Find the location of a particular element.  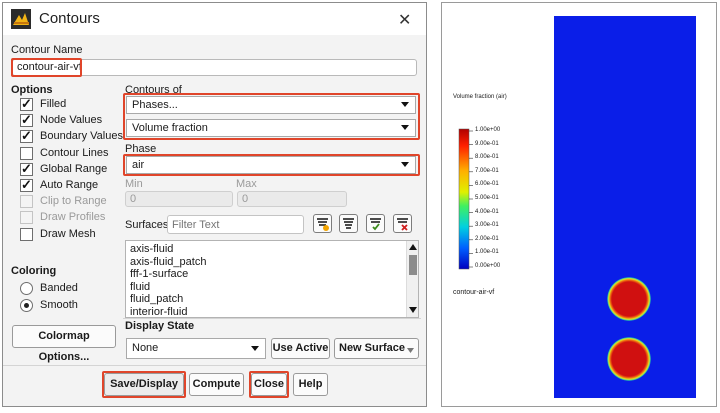

compute-button: Compute is located at coordinates (216, 384).